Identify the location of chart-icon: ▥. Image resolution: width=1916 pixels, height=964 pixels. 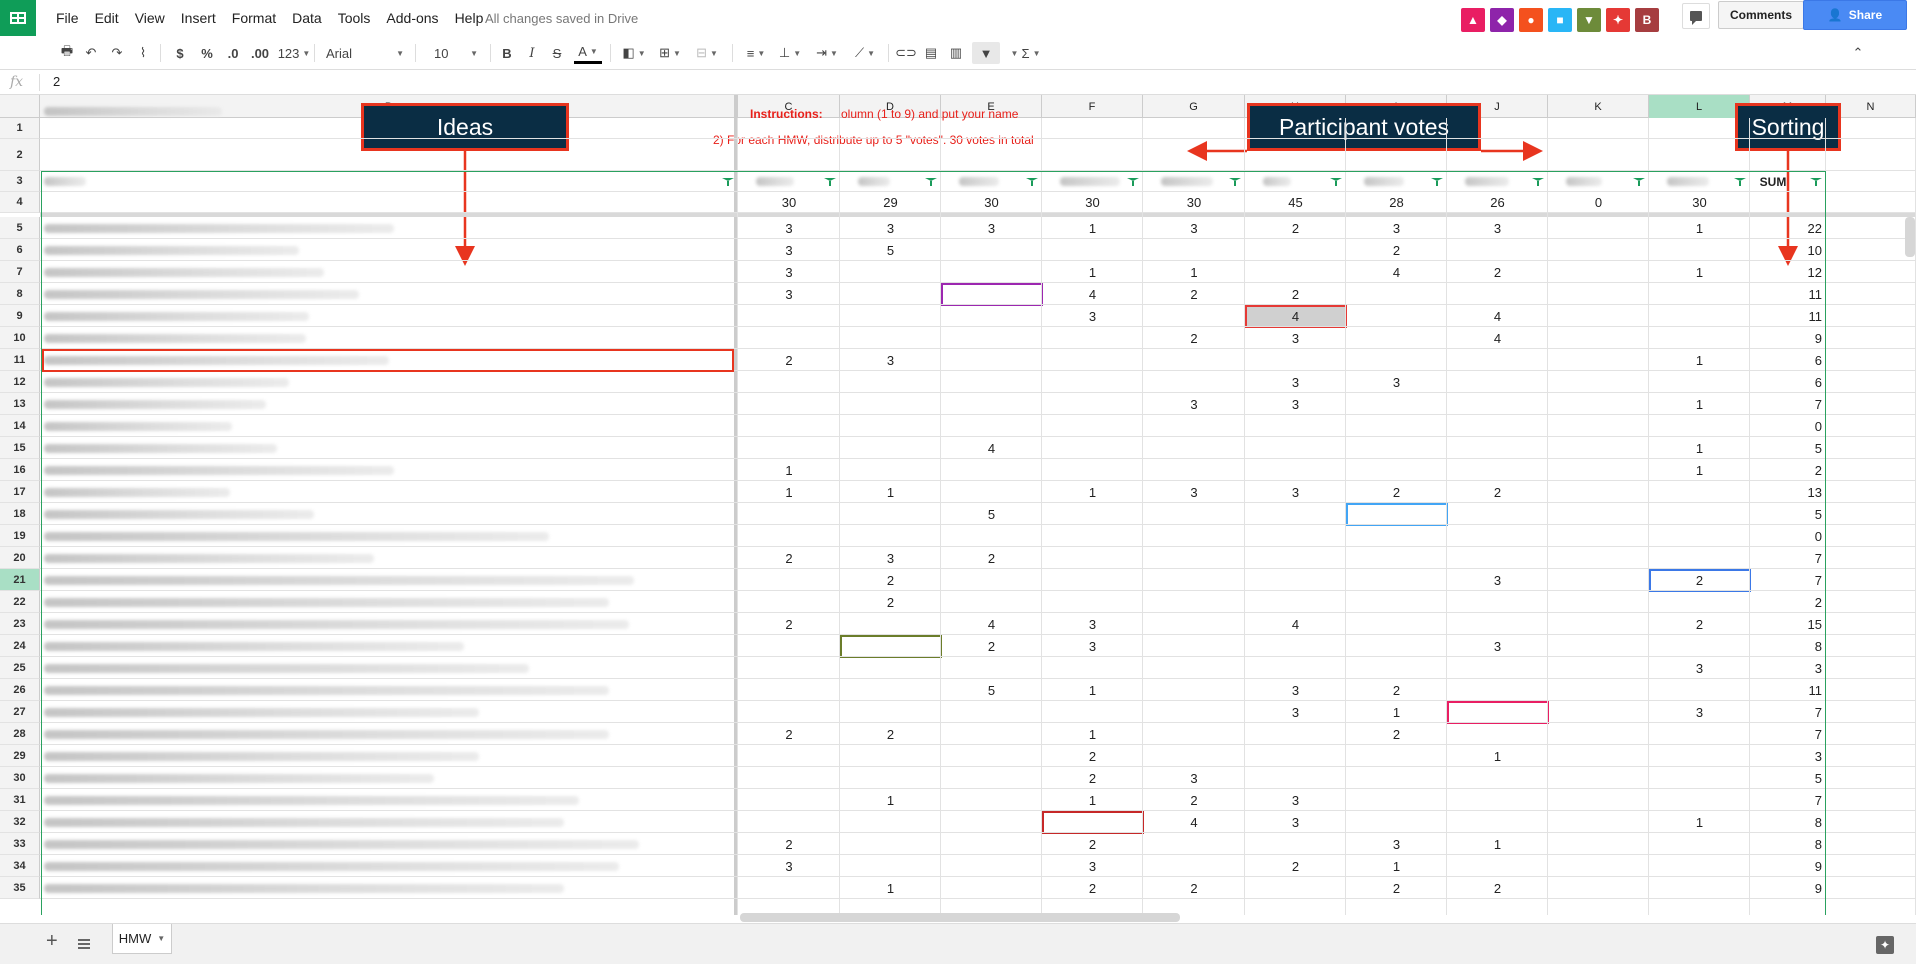
(956, 53).